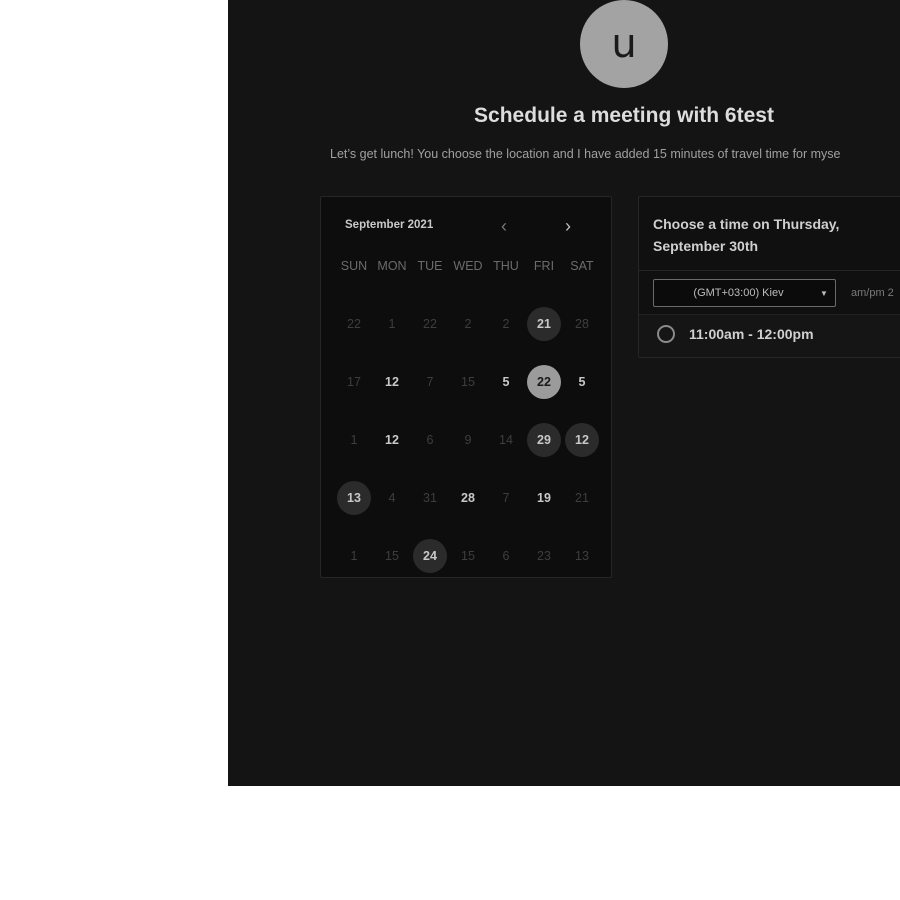 This screenshot has width=900, height=900. I want to click on calendar-day-number: 22, so click(544, 382).